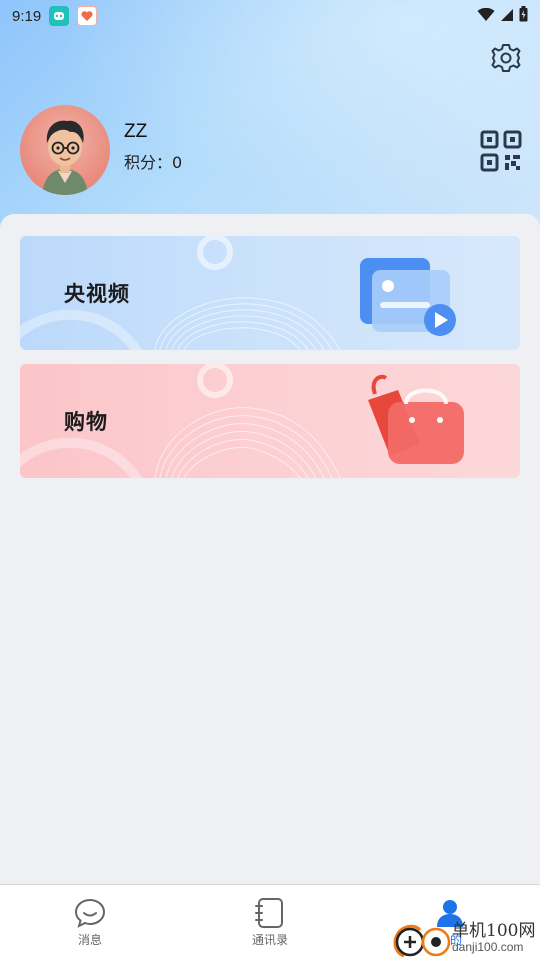 The height and width of the screenshot is (960, 540). What do you see at coordinates (506, 58) in the screenshot?
I see `settings-gear-icon` at bounding box center [506, 58].